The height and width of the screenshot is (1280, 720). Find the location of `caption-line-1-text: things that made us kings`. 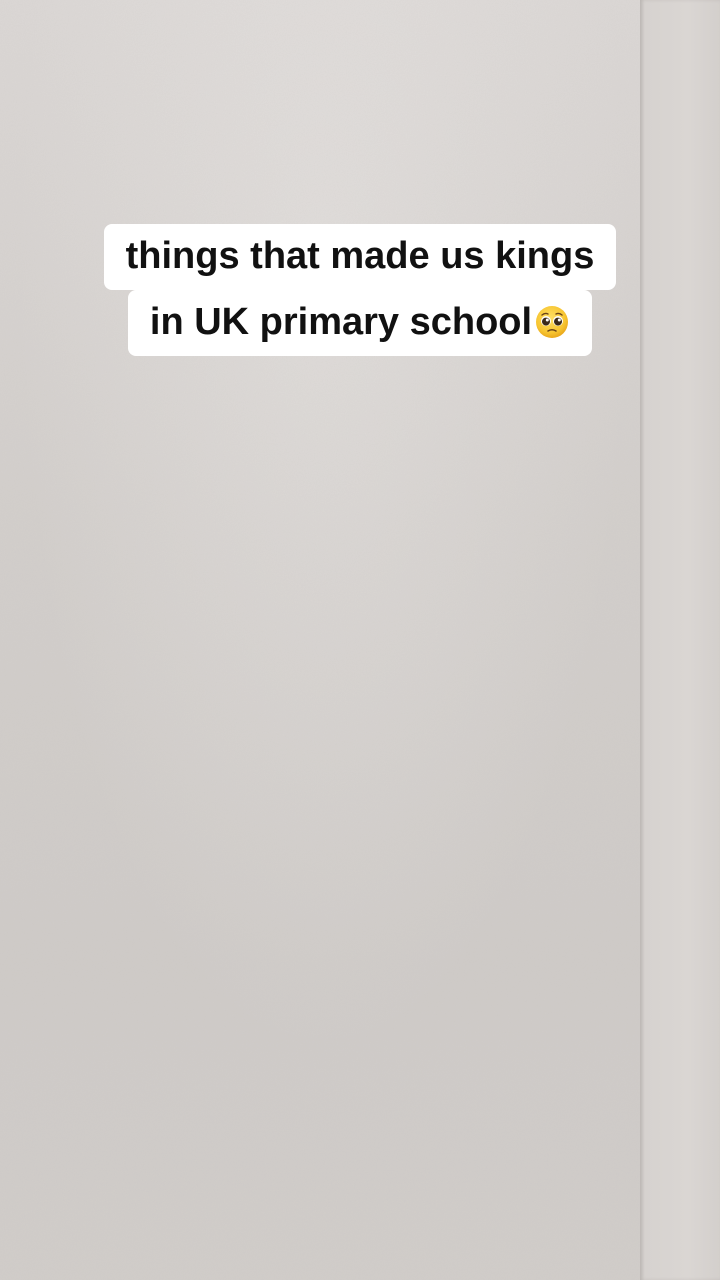

caption-line-1-text: things that made us kings is located at coordinates (360, 256).